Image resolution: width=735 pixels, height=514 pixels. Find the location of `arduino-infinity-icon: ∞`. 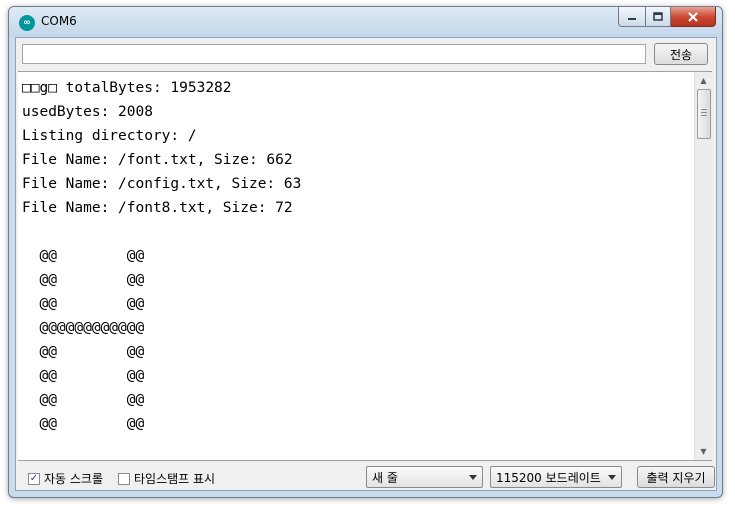

arduino-infinity-icon: ∞ is located at coordinates (27, 23).